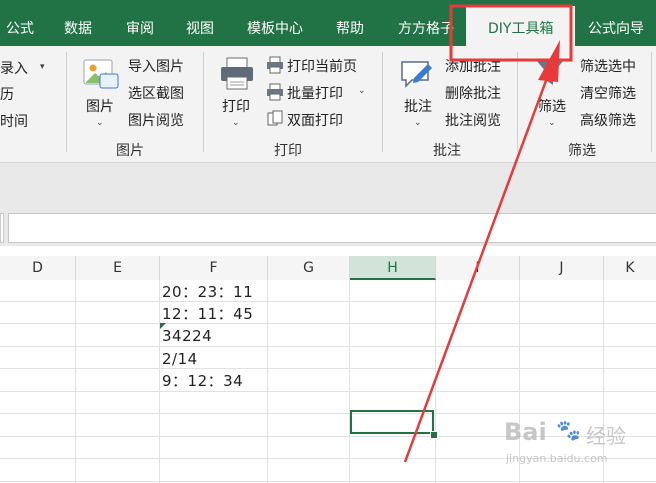 The width and height of the screenshot is (656, 483). Describe the element at coordinates (582, 151) in the screenshot. I see `filter-group-label: 筛选` at that location.